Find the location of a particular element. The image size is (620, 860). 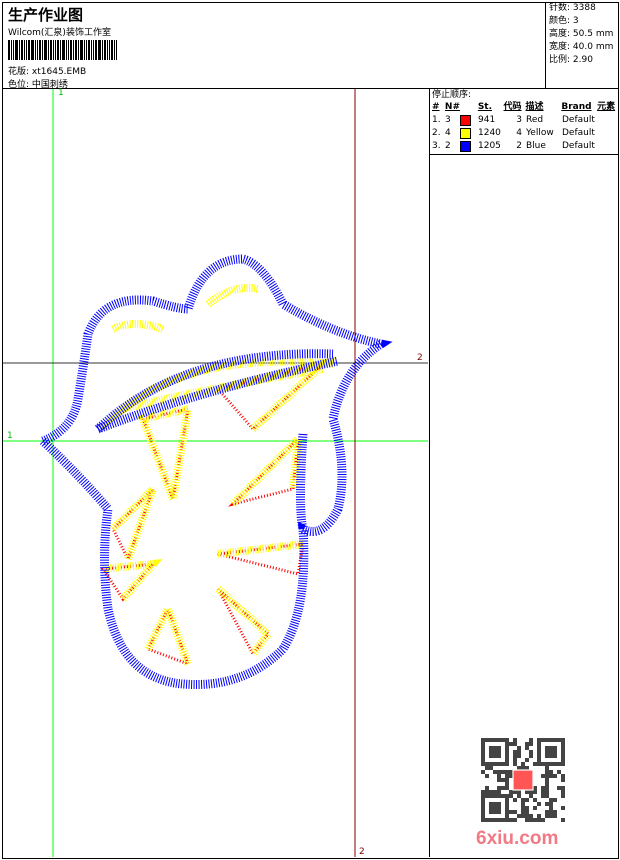

watermark-logo: 6xiu.com is located at coordinates (517, 838).